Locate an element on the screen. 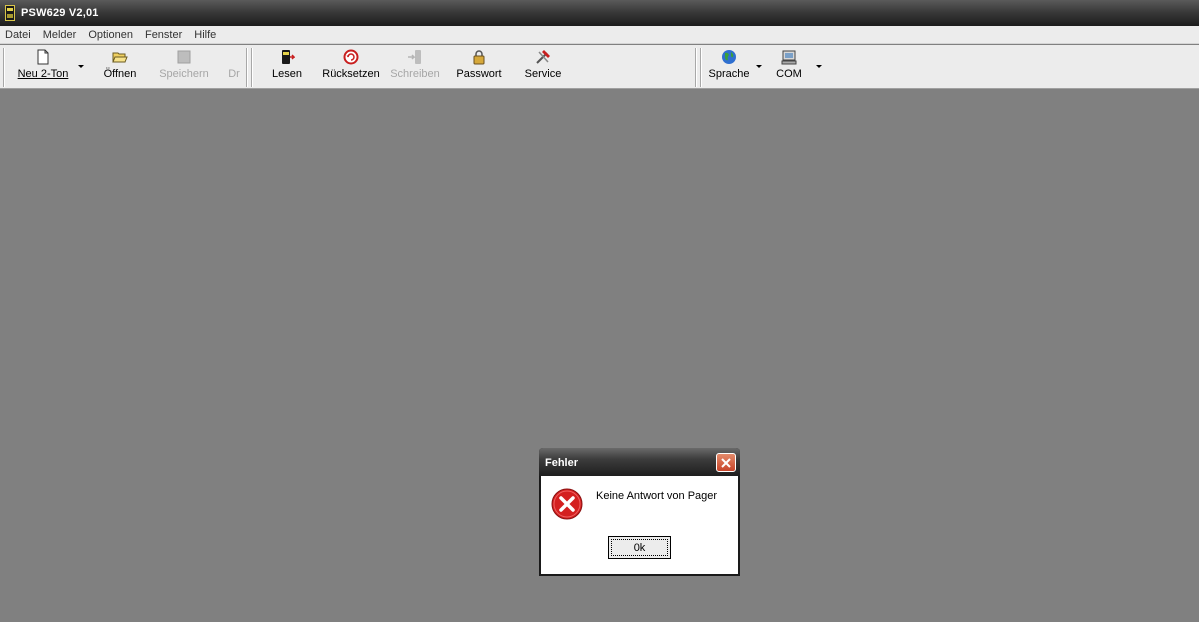 This screenshot has height=622, width=1199. reset-label: Rücksetzen is located at coordinates (351, 74).